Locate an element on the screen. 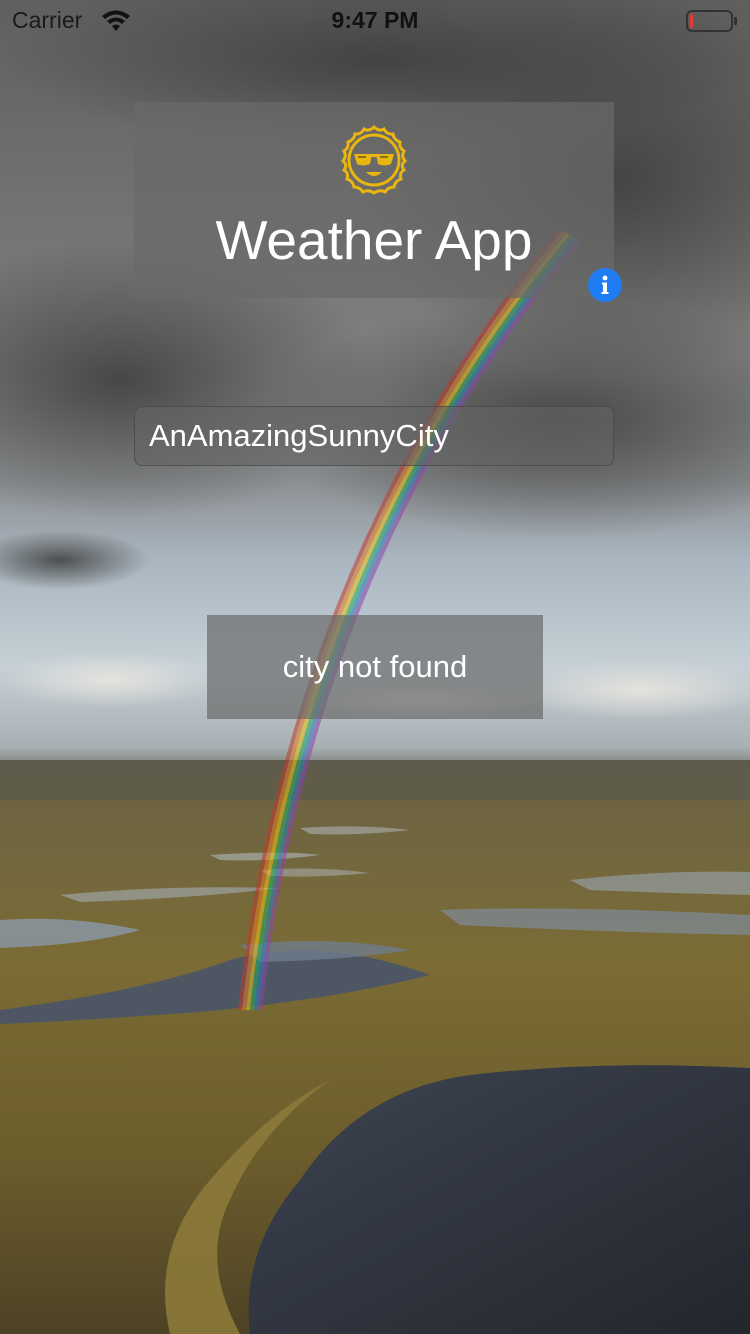 Image resolution: width=750 pixels, height=1334 pixels. status-bar: Carrier 9:47 PM is located at coordinates (375, 20).